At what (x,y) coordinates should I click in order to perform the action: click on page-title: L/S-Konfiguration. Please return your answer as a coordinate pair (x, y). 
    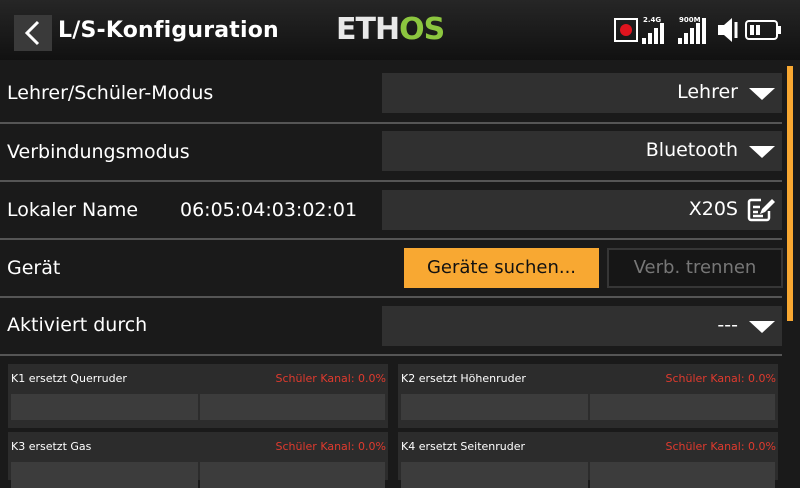
    Looking at the image, I should click on (168, 30).